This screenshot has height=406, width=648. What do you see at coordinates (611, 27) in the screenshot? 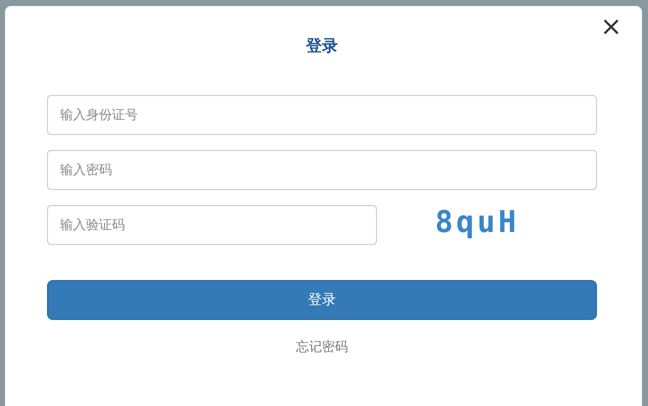
I see `close-button: ×` at bounding box center [611, 27].